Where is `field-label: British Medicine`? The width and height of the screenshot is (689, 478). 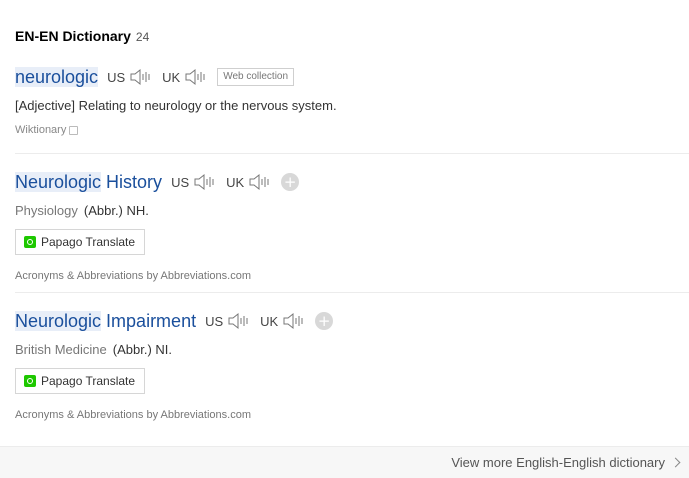
field-label: British Medicine is located at coordinates (61, 349).